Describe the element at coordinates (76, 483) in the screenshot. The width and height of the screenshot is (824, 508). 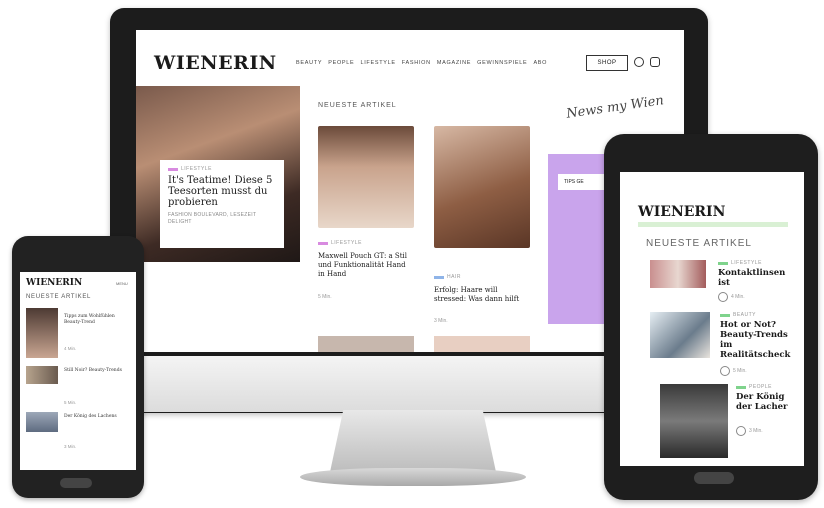
I see `phone-home-button` at that location.